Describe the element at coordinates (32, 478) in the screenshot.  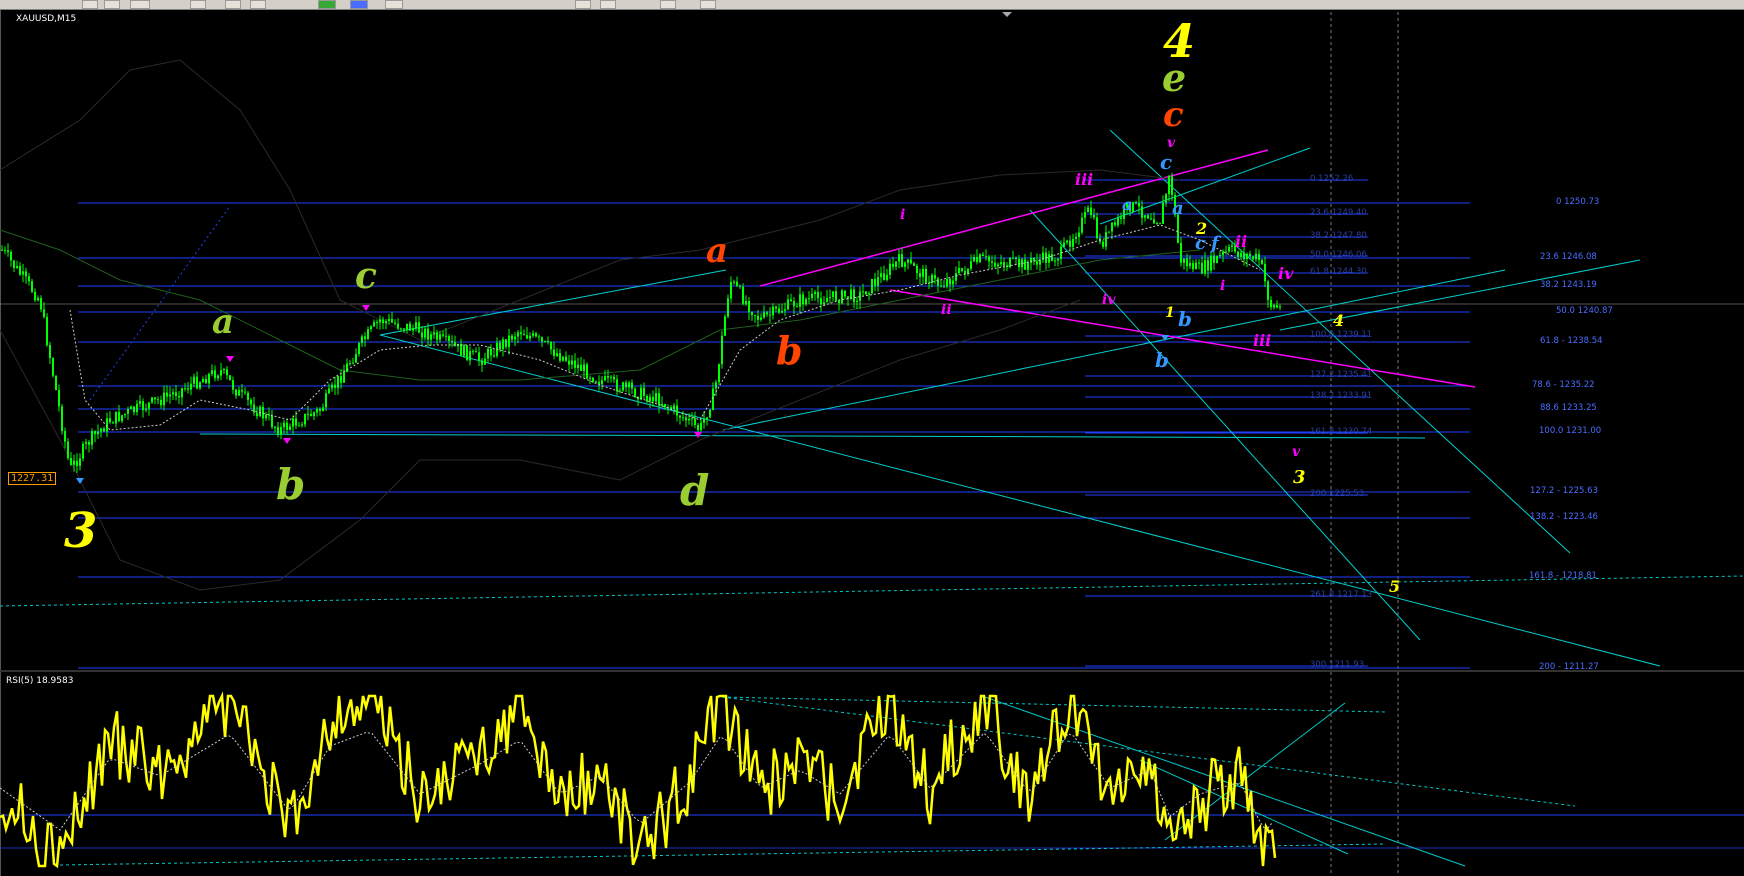
I see `price-label: 1227.31` at that location.